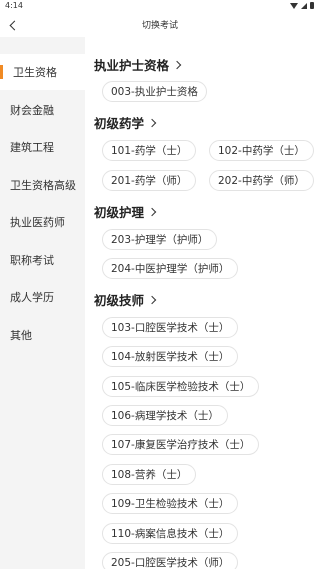 This screenshot has width=320, height=569. Describe the element at coordinates (312, 5) in the screenshot. I see `battery-icon` at that location.